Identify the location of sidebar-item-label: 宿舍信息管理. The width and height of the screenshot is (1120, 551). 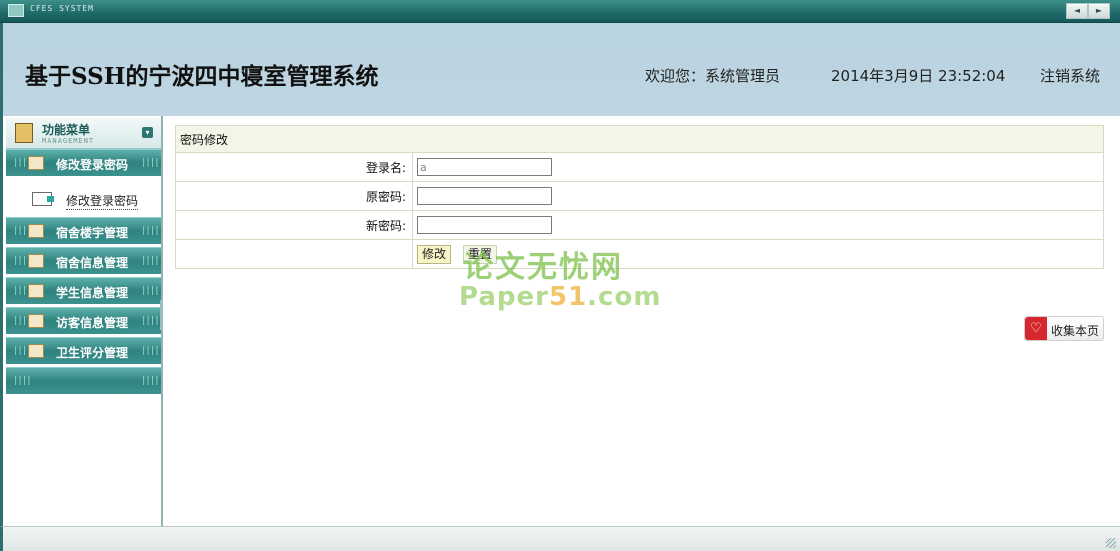
(92, 263).